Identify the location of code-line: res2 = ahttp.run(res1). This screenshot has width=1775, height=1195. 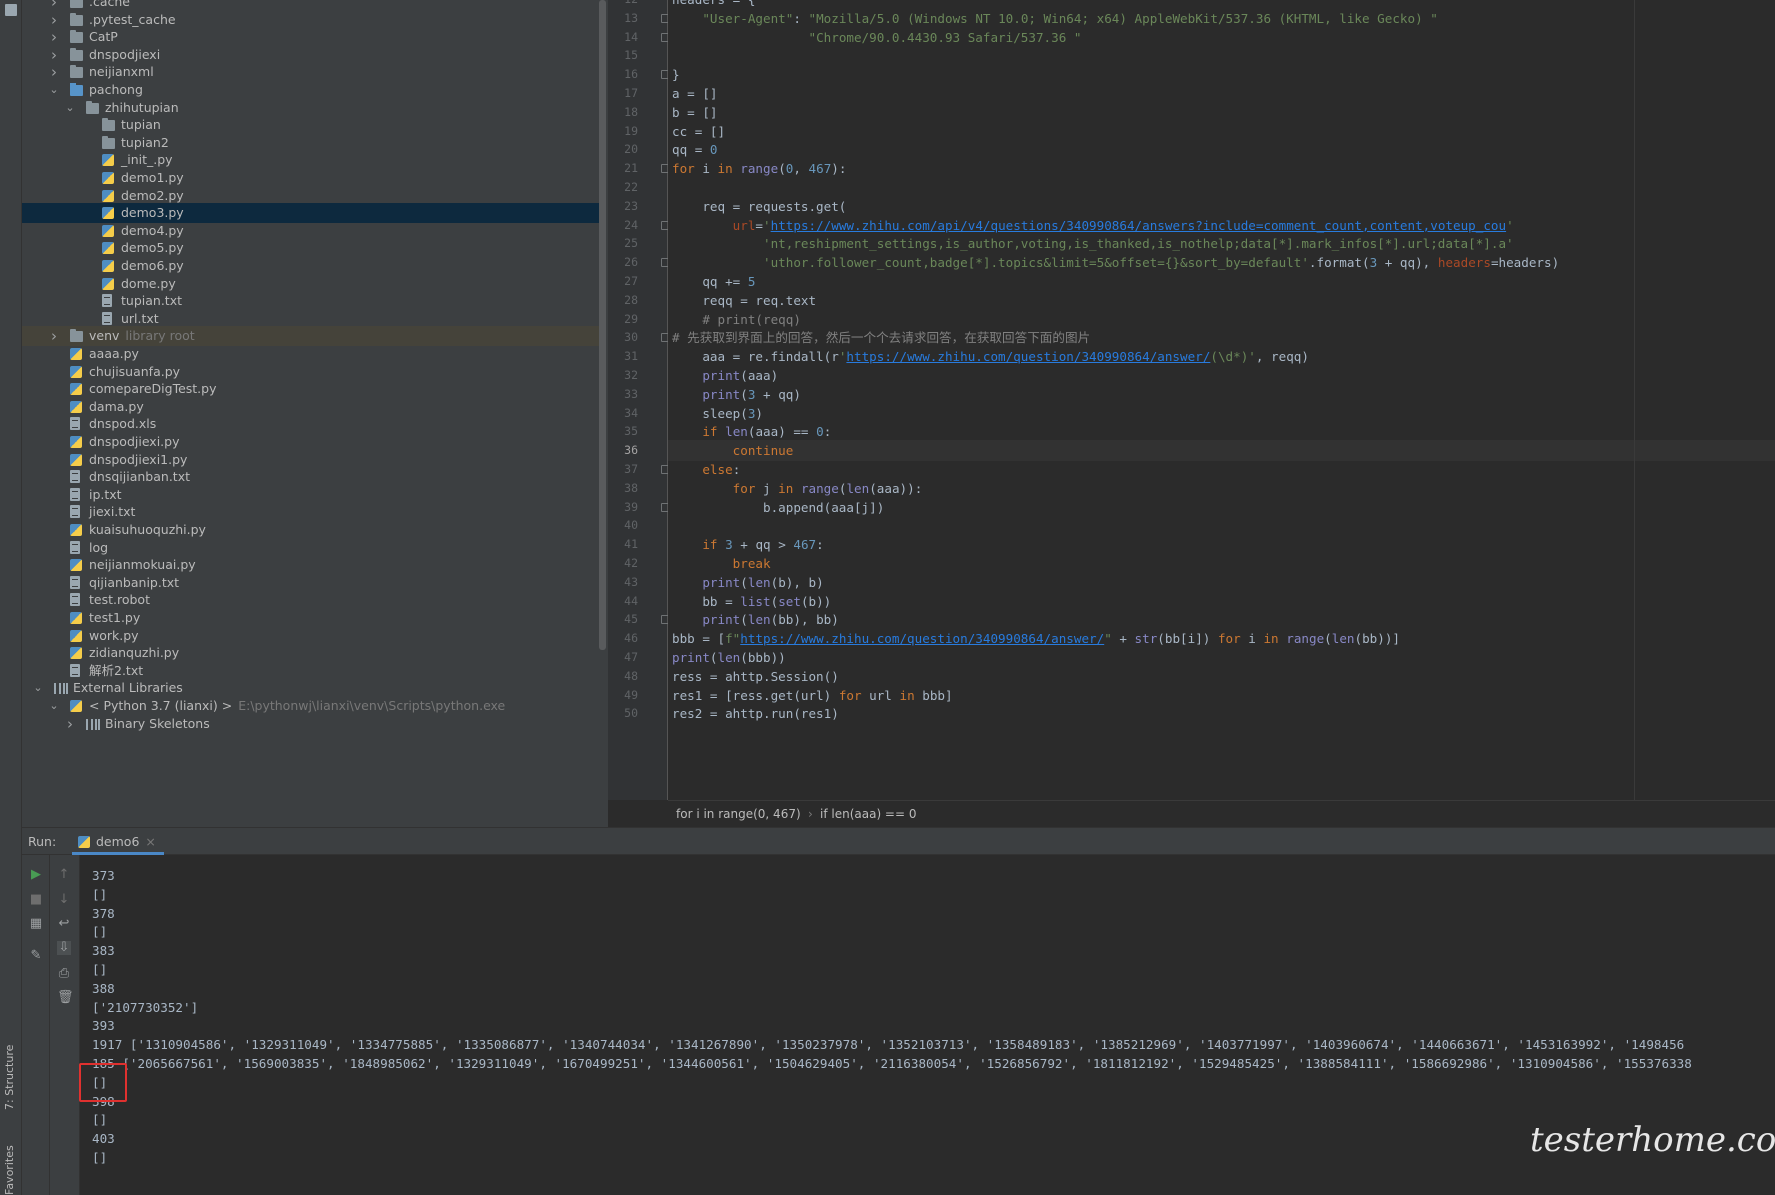
(1221, 713).